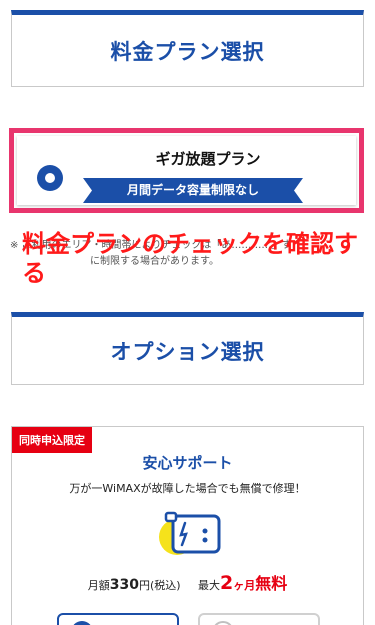 This screenshot has height=625, width=375. Describe the element at coordinates (190, 537) in the screenshot. I see `repair-card-icon` at that location.